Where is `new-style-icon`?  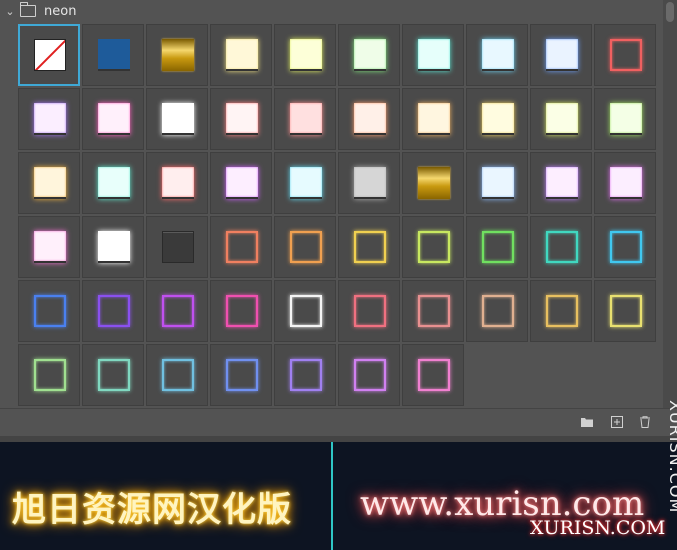
new-style-icon is located at coordinates (617, 422).